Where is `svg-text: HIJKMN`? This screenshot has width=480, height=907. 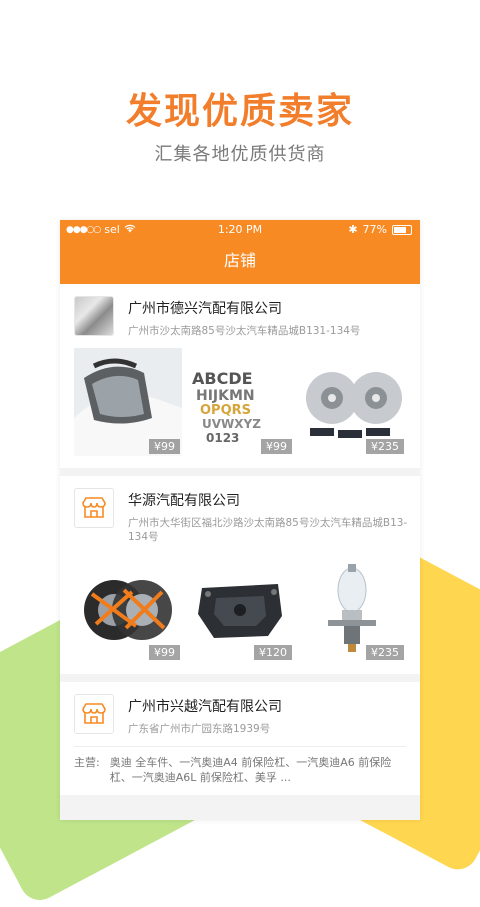 svg-text: HIJKMN is located at coordinates (225, 396).